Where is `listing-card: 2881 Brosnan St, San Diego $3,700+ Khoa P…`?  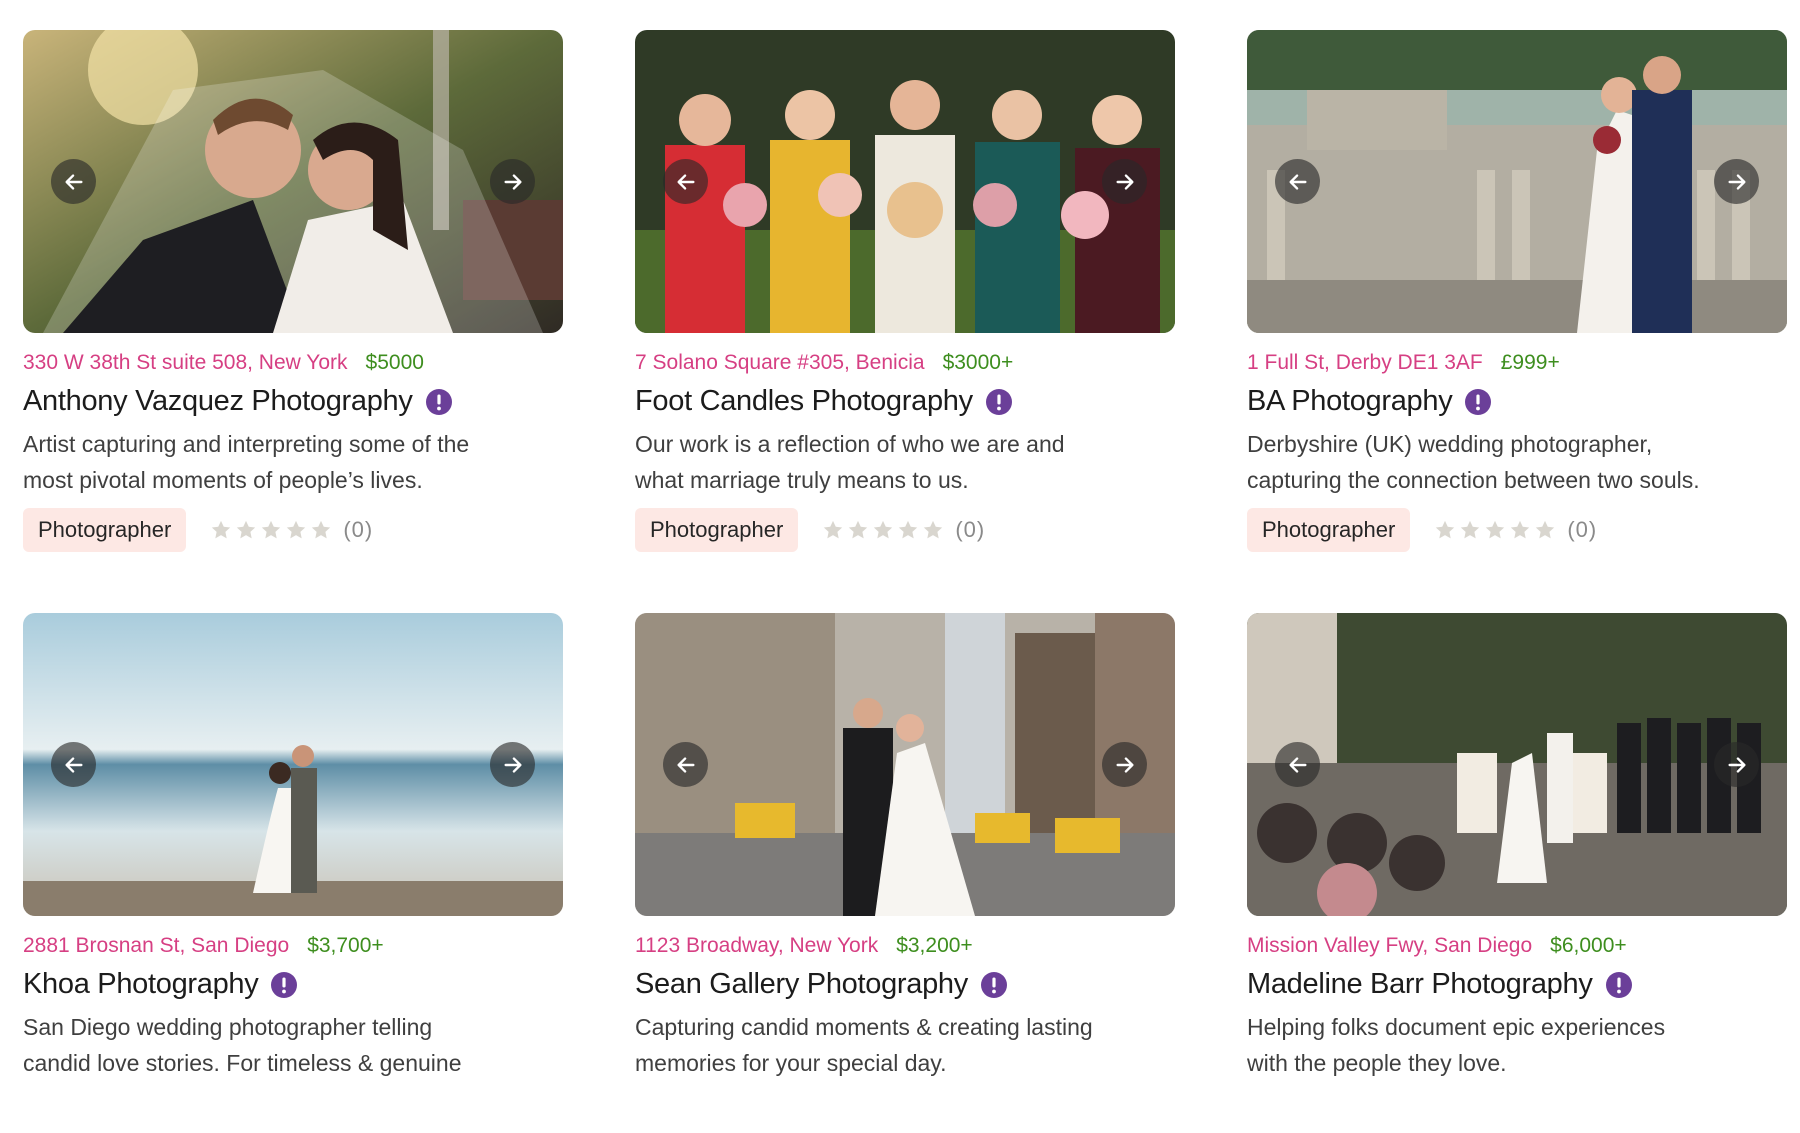
listing-card: 2881 Brosnan St, San Diego $3,700+ Khoa P… is located at coordinates (293, 873).